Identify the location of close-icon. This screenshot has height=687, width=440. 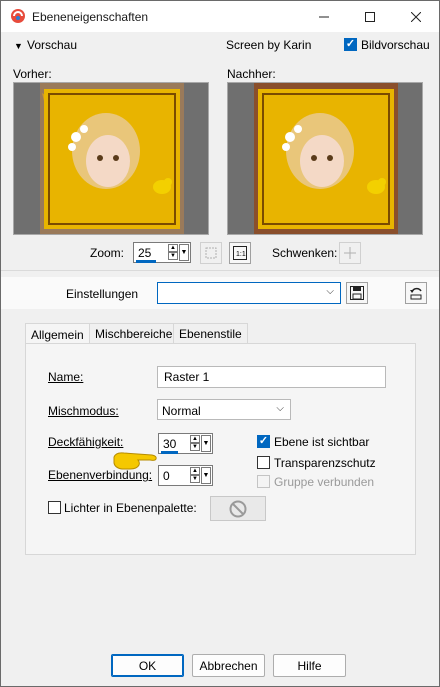
(416, 16).